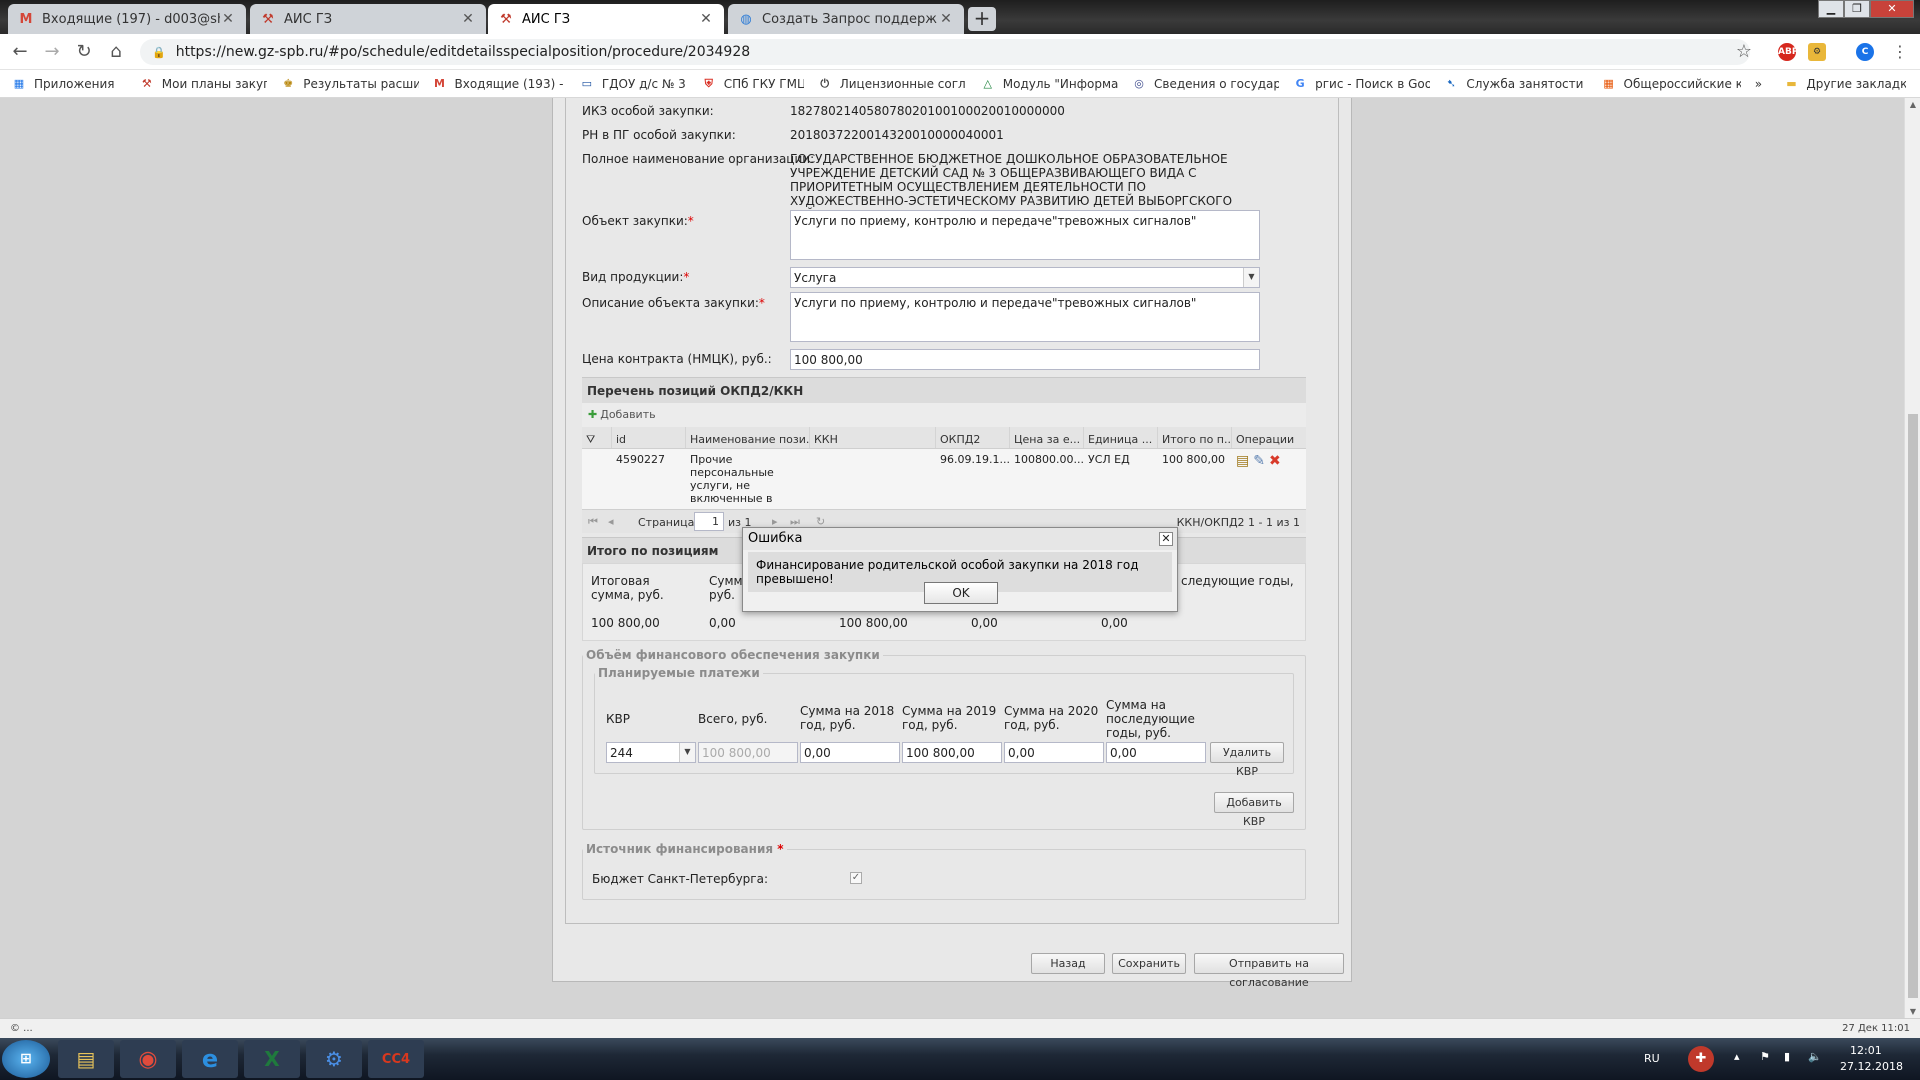 The width and height of the screenshot is (1920, 1080). I want to click on cell-kkn, so click(873, 479).